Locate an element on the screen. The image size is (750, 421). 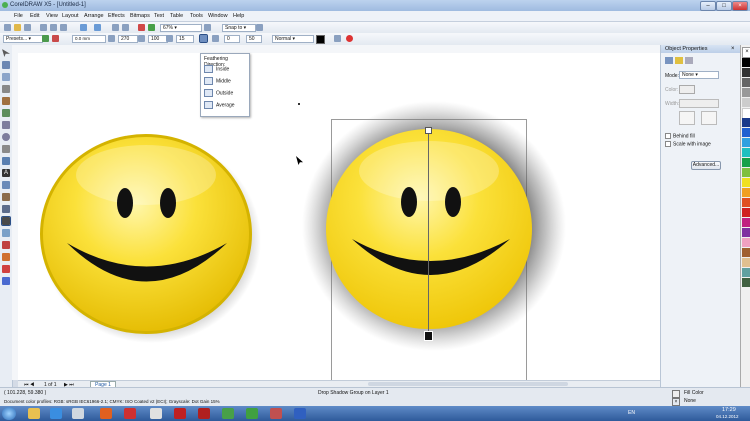
undo-icon is located at coordinates (83, 27).